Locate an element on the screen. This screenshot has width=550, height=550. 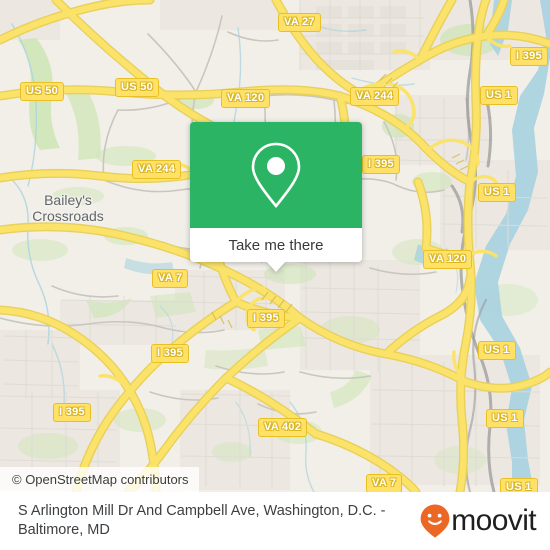
shield-i-395-c: I 395 is located at coordinates (381, 164).